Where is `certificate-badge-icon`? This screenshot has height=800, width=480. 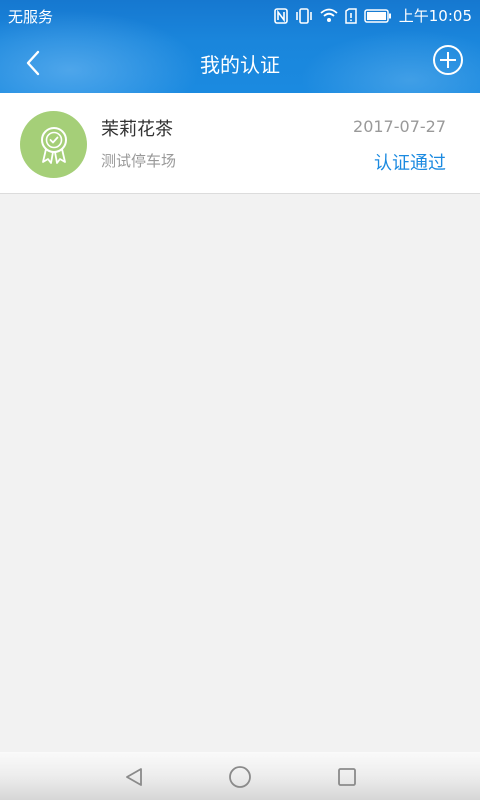
certificate-badge-icon is located at coordinates (54, 145).